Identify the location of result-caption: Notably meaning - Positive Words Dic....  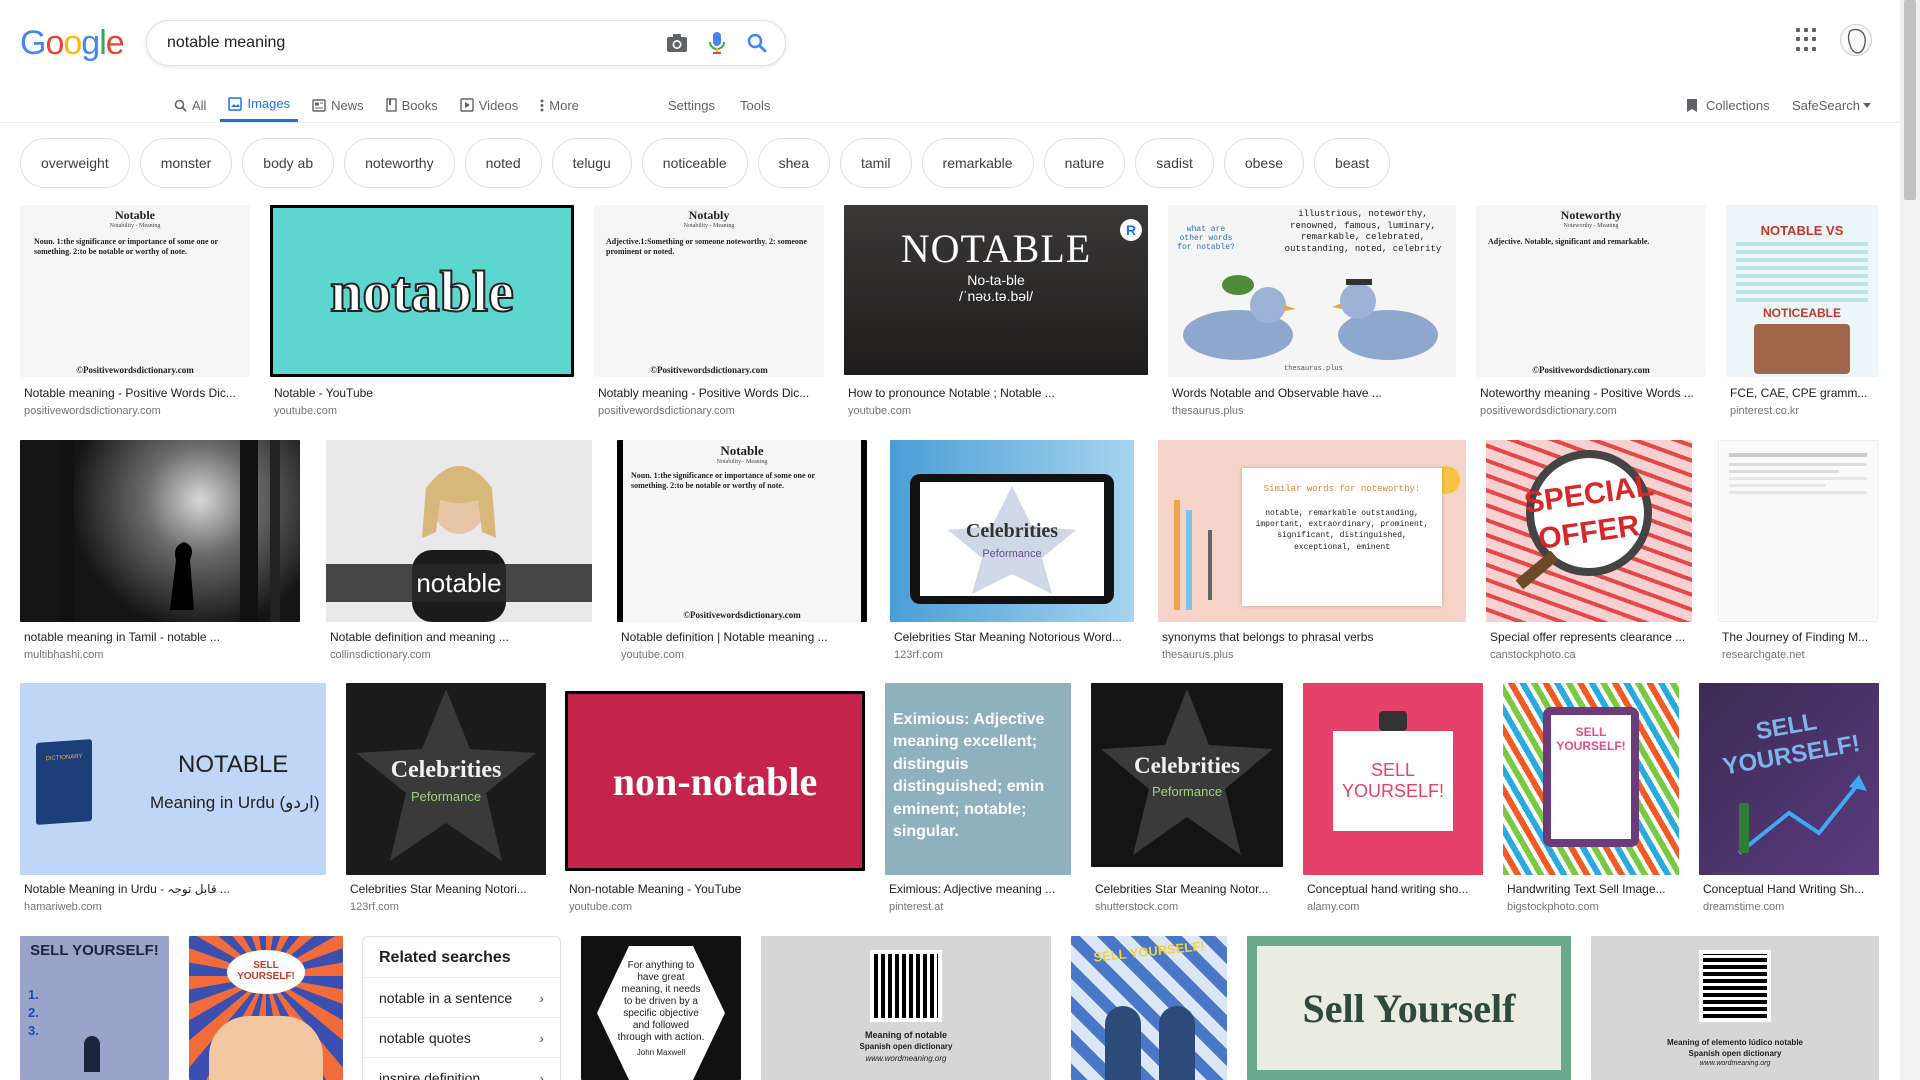
(711, 393).